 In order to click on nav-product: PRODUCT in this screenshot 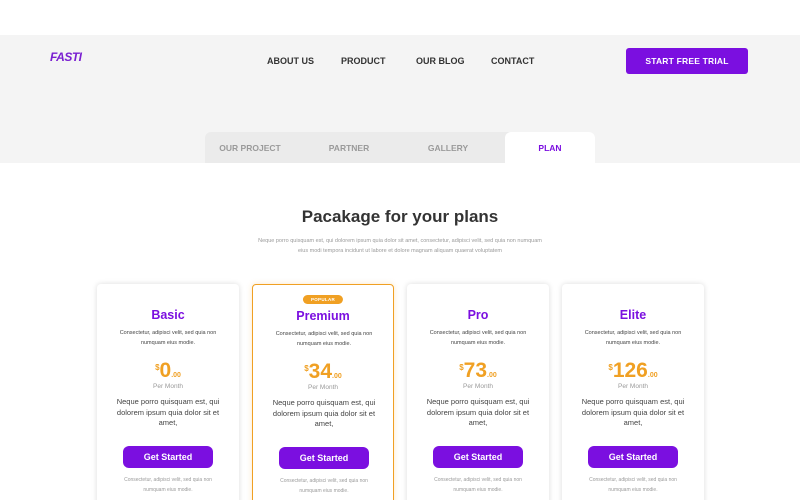, I will do `click(363, 61)`.